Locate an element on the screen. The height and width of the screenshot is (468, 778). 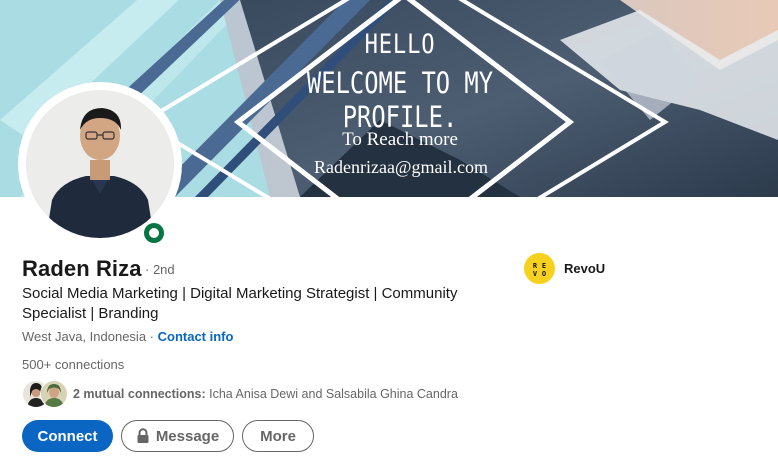
connections-count: 500+ connections is located at coordinates (73, 364).